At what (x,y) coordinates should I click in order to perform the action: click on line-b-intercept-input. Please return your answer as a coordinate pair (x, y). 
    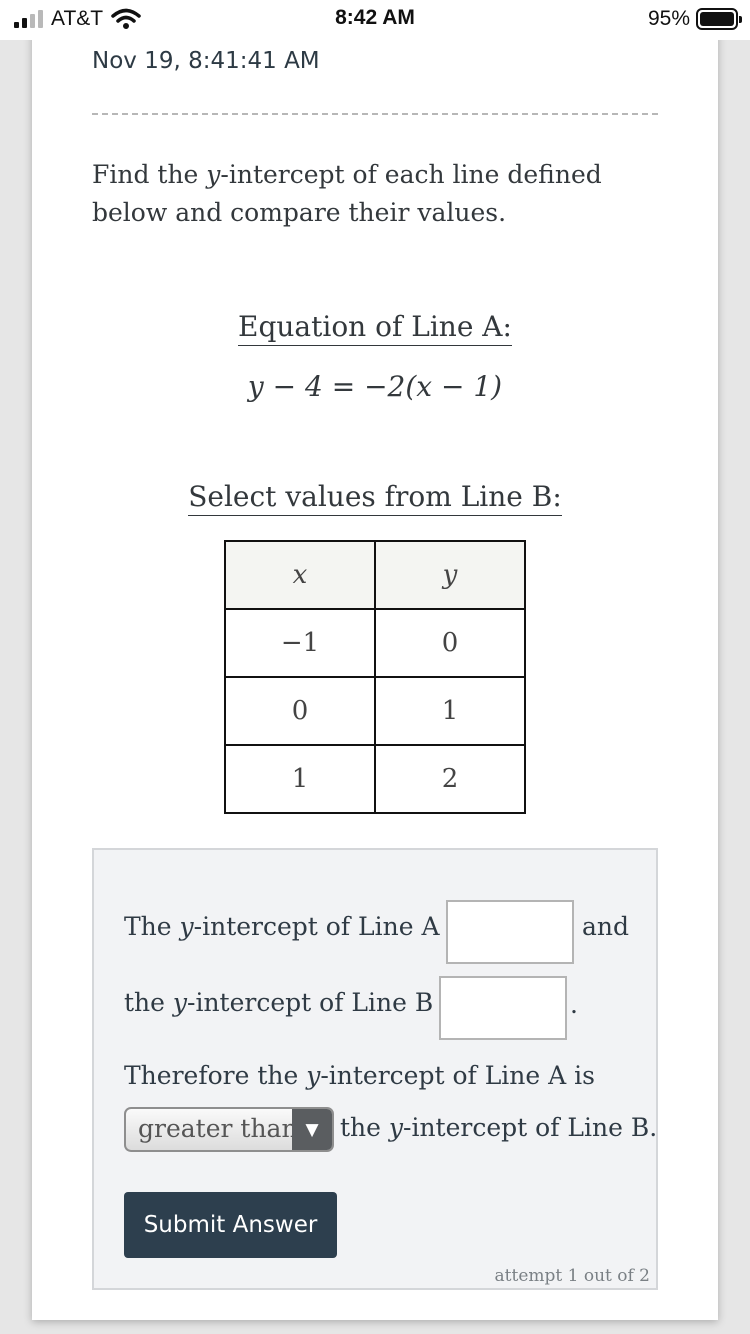
    Looking at the image, I should click on (503, 1008).